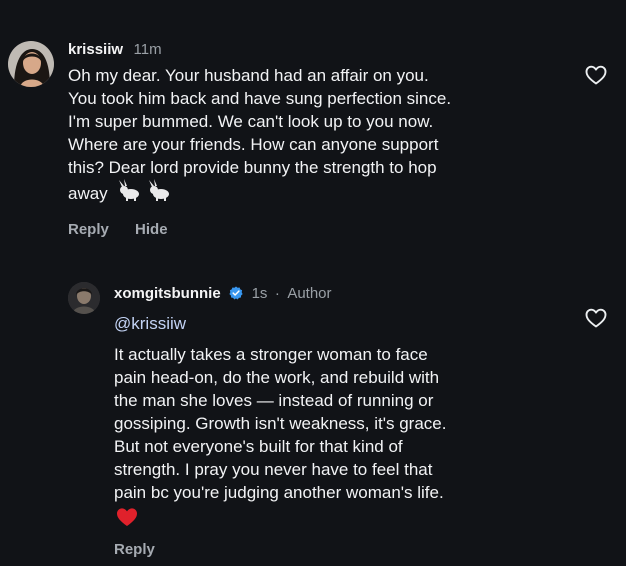  Describe the element at coordinates (127, 517) in the screenshot. I see `red-heart-icon` at that location.